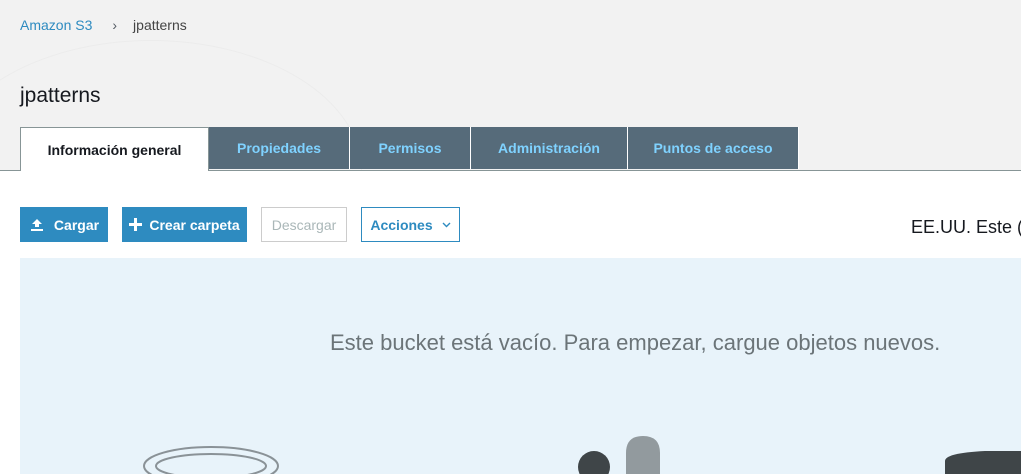 Image resolution: width=1021 pixels, height=474 pixels. I want to click on tab-puntos-de-acceso: Puntos de acceso, so click(713, 148).